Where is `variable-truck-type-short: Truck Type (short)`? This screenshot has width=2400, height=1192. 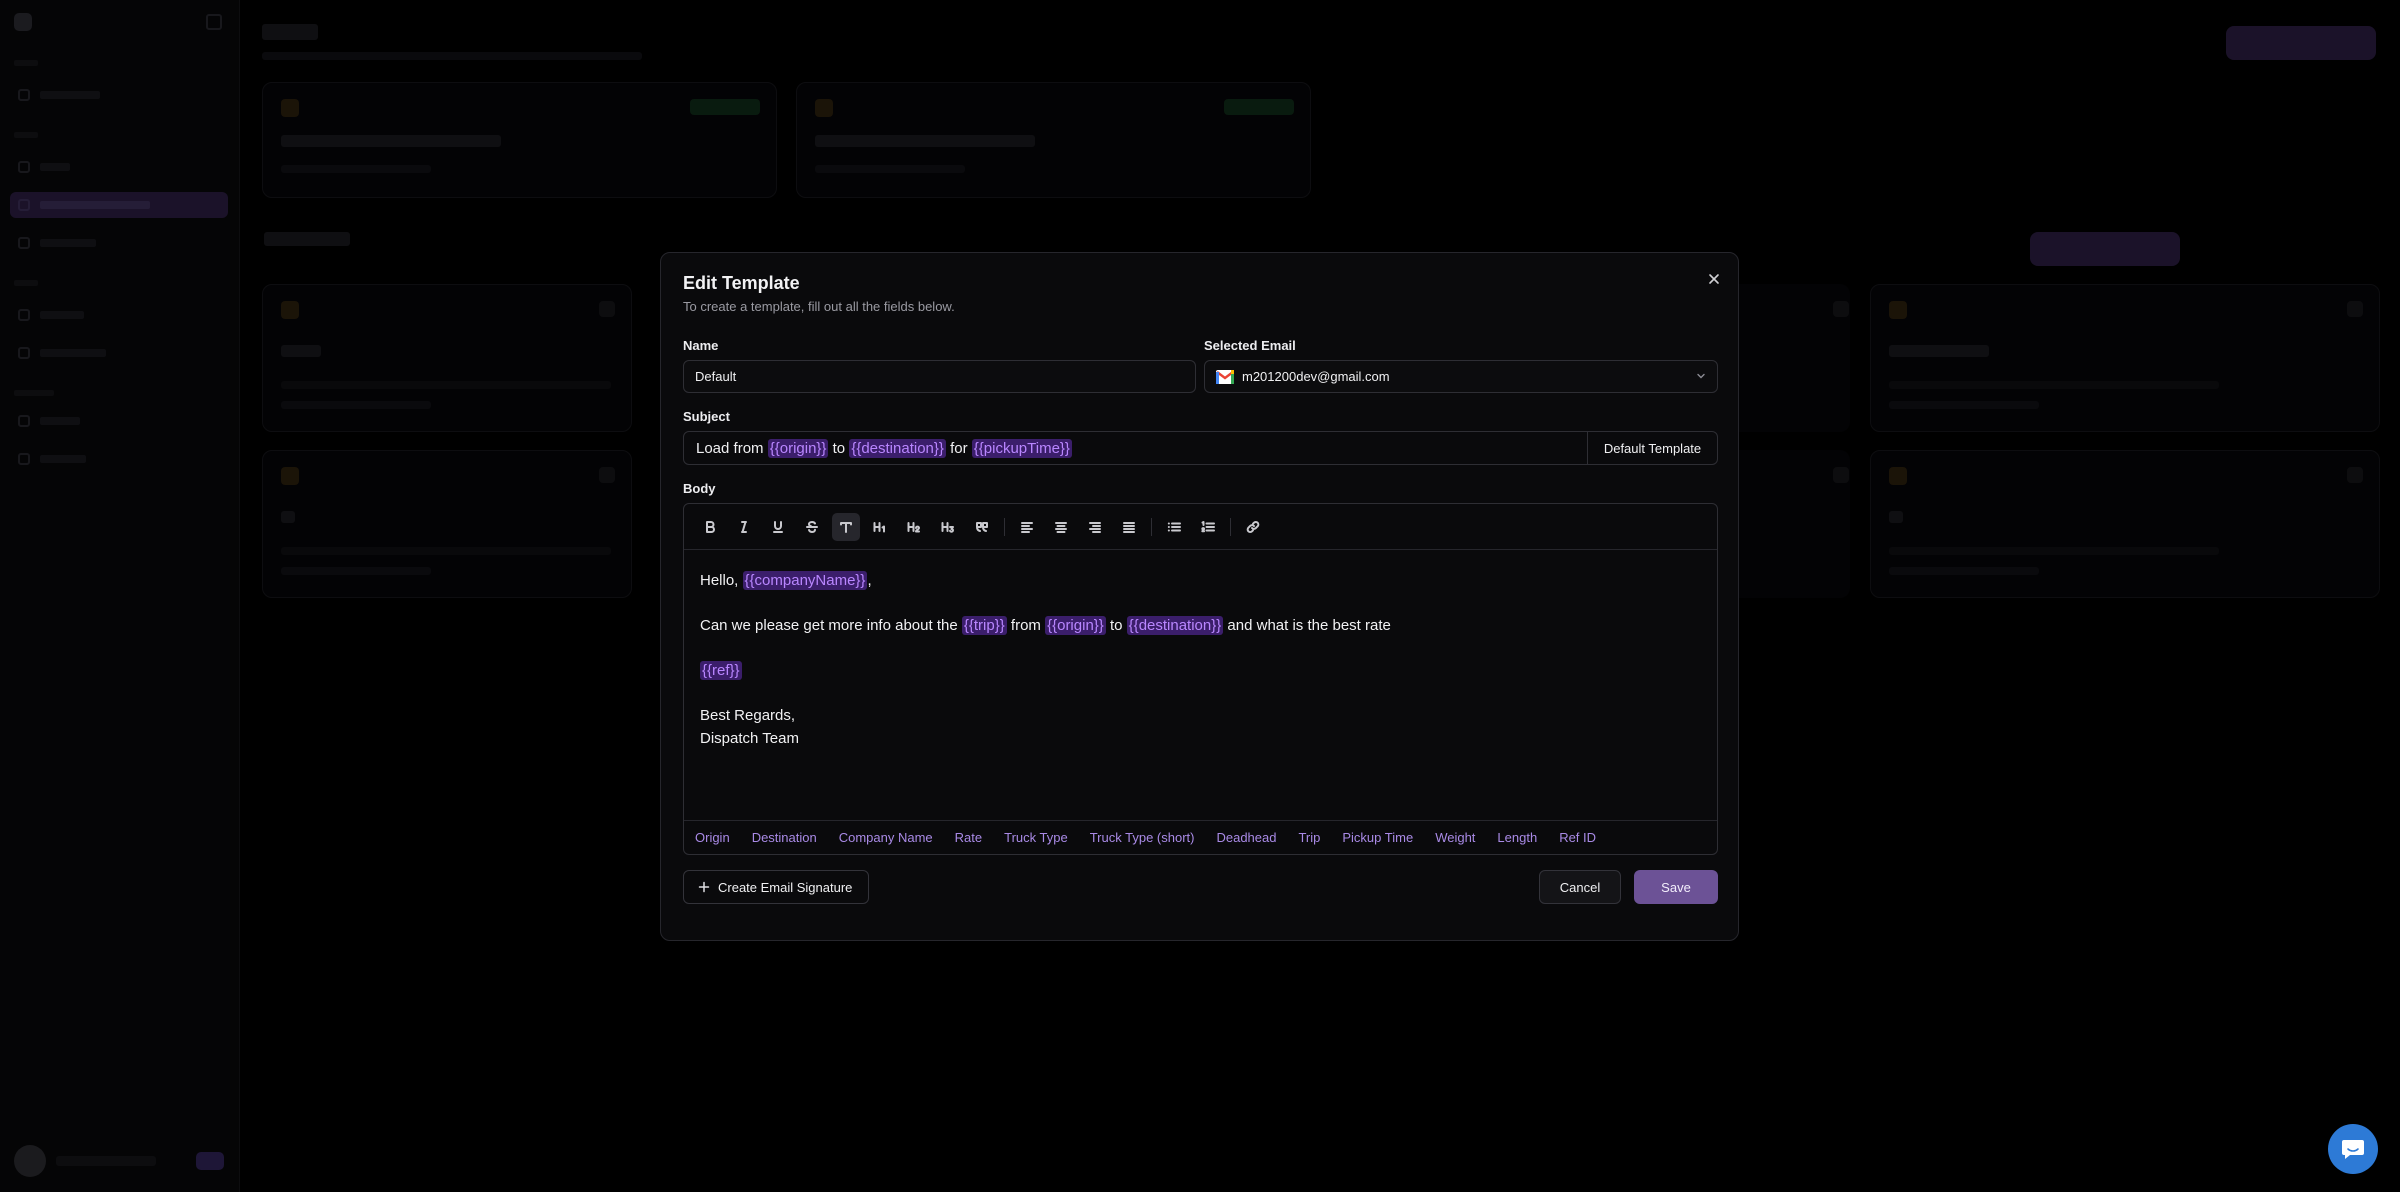 variable-truck-type-short: Truck Type (short) is located at coordinates (1142, 837).